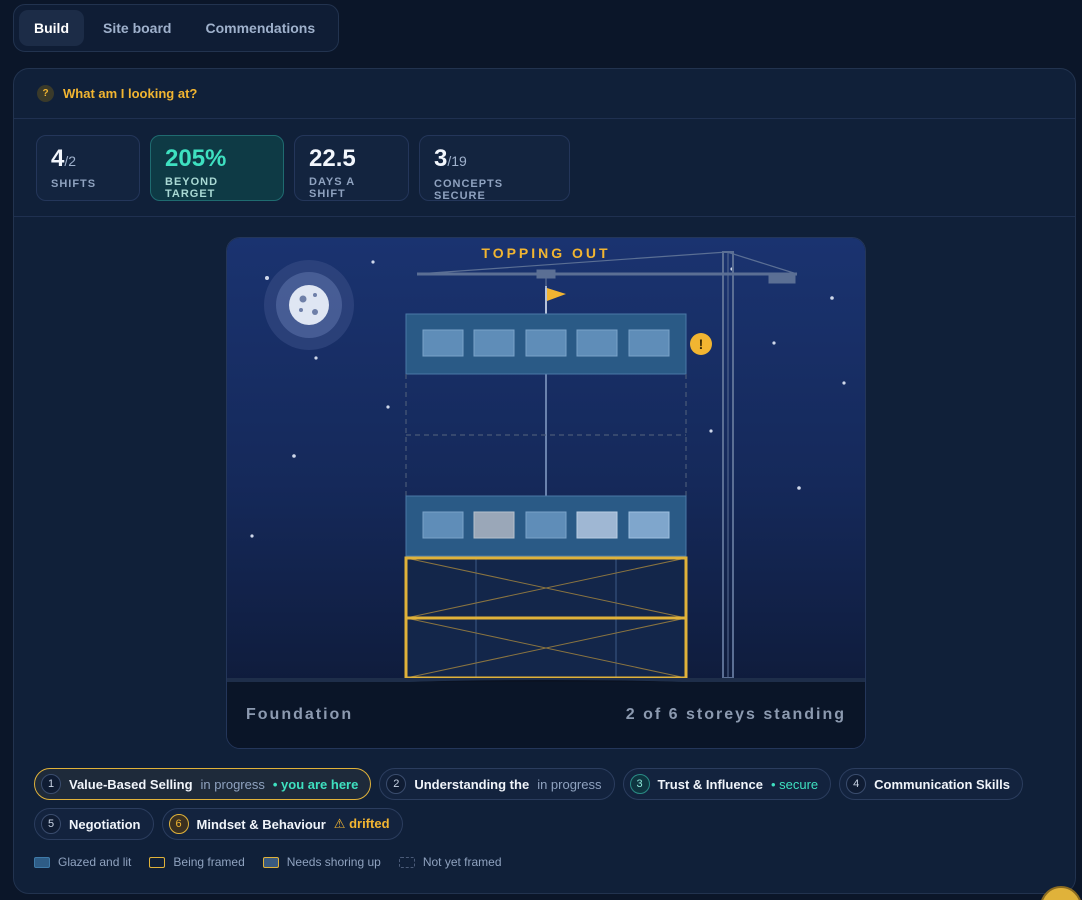 Image resolution: width=1082 pixels, height=900 pixels. What do you see at coordinates (546, 344) in the screenshot?
I see `storey-top-glazed` at bounding box center [546, 344].